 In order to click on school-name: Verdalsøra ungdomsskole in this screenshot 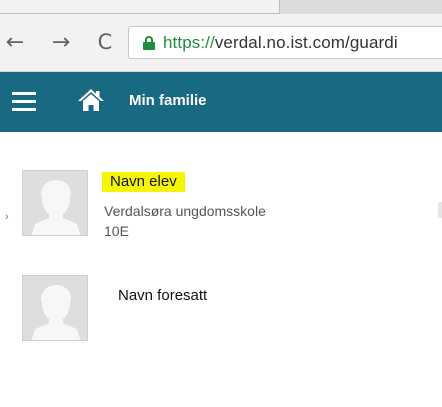, I will do `click(185, 211)`.